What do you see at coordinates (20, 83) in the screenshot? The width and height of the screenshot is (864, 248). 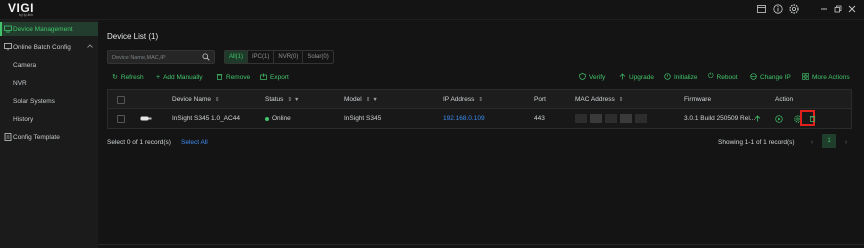 I see `sidebar-item-label: NVR` at bounding box center [20, 83].